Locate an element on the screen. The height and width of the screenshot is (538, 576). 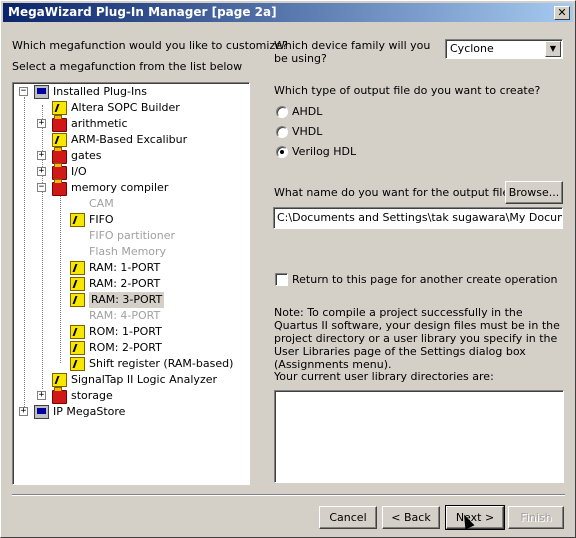
window-title: MegaWizard Plug-In Manager [page 2a] is located at coordinates (142, 12).